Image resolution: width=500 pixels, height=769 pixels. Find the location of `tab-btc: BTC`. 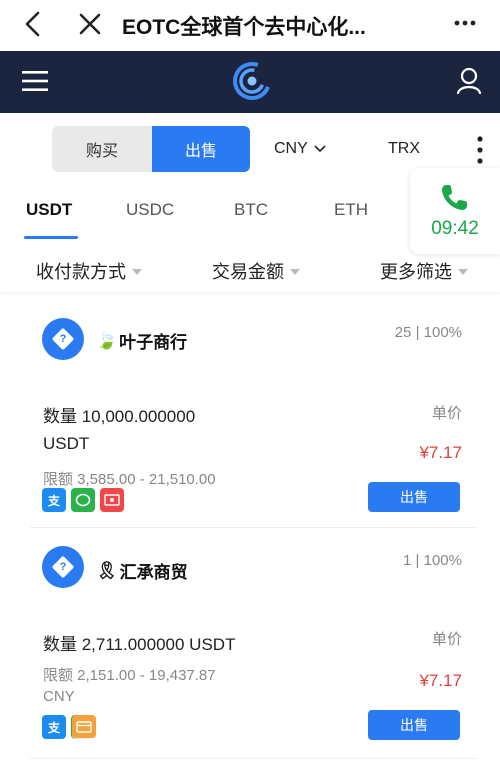

tab-btc: BTC is located at coordinates (251, 210).